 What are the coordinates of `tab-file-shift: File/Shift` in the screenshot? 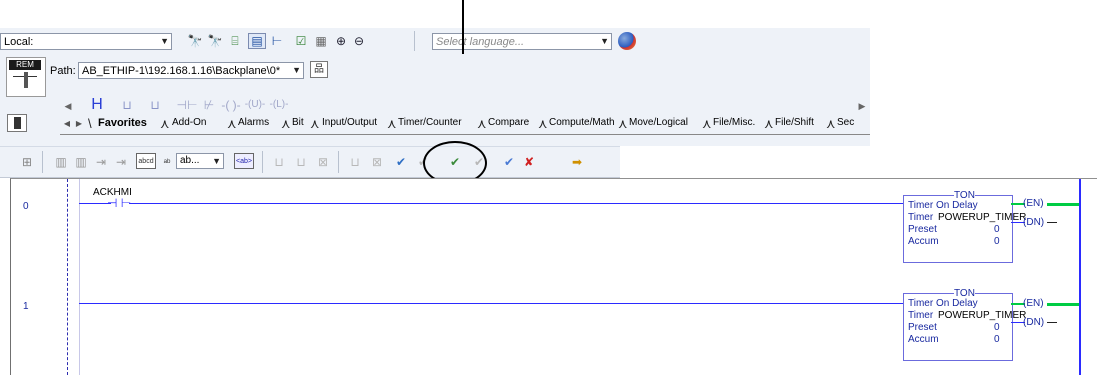 It's located at (794, 124).